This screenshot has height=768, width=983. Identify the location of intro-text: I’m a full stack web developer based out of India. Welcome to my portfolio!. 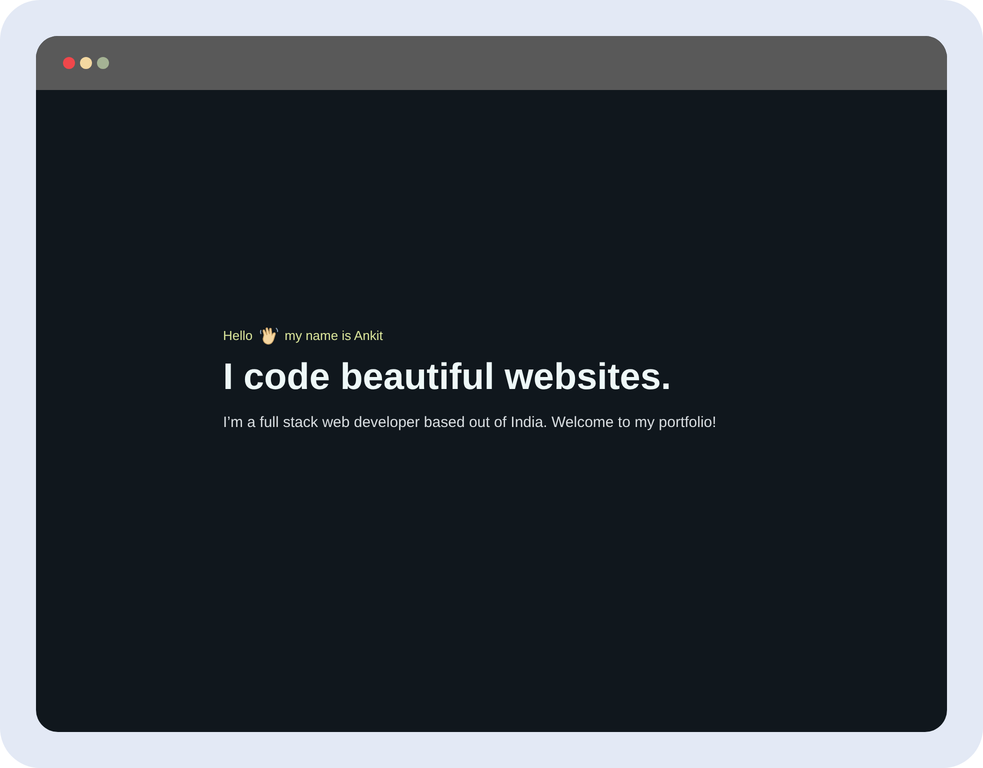
(470, 423).